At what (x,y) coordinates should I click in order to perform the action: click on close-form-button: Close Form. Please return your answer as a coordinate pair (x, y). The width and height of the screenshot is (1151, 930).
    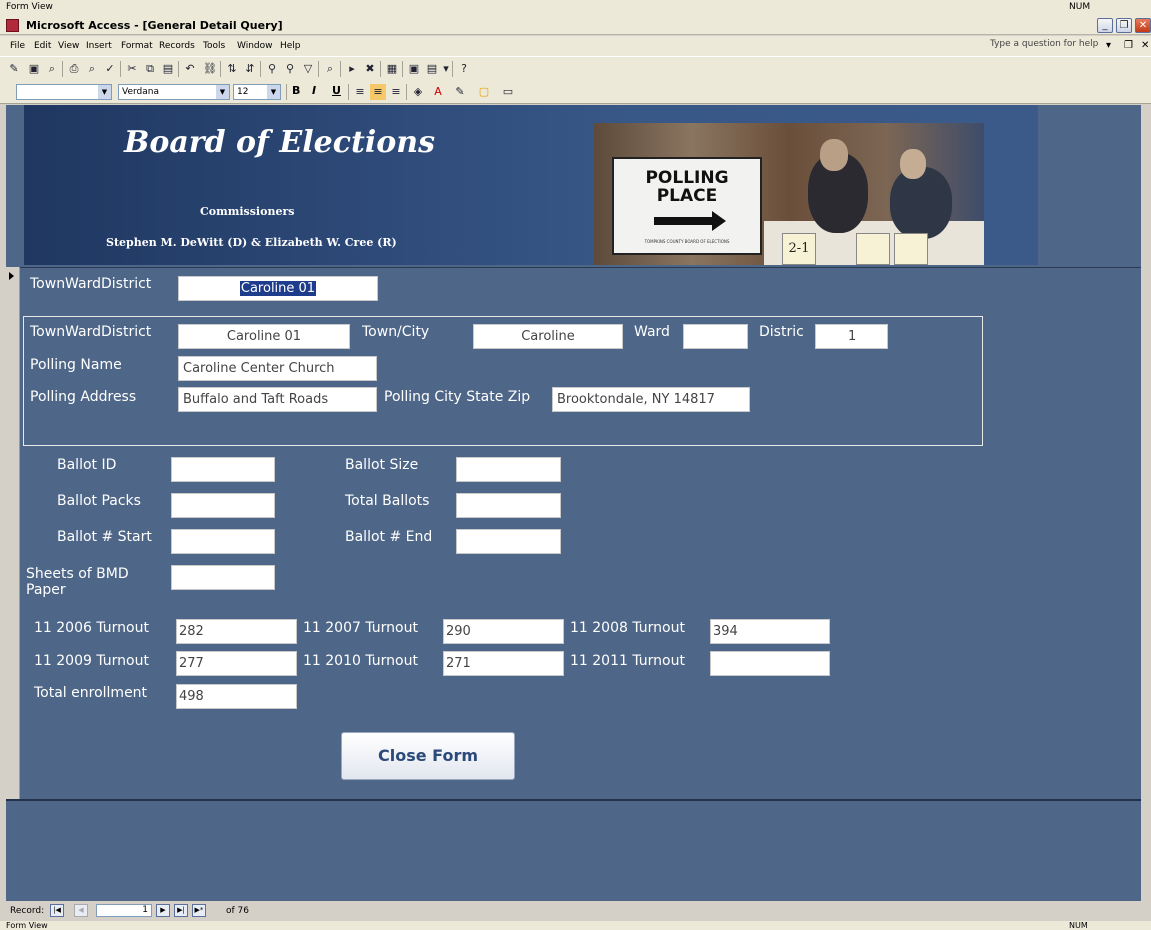
    Looking at the image, I should click on (428, 756).